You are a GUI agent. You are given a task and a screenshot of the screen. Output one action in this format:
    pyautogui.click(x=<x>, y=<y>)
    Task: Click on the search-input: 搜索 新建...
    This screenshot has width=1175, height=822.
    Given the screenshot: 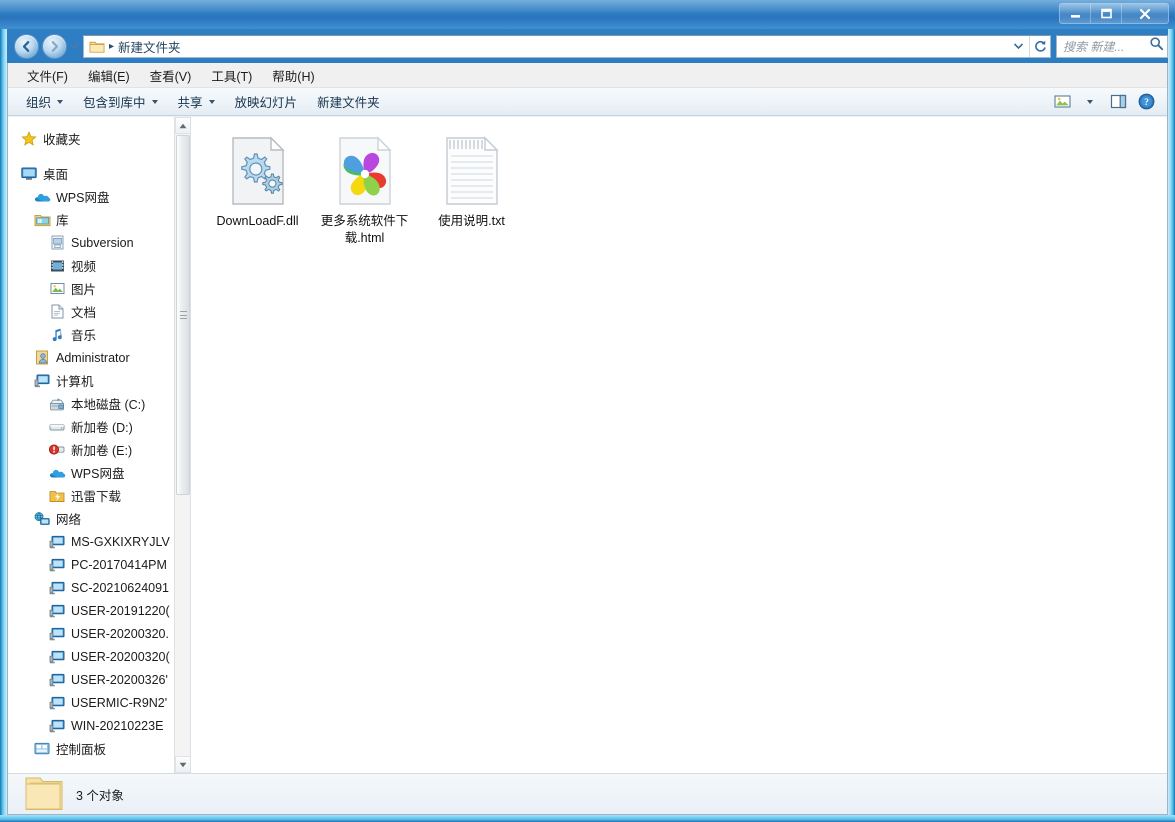 What is the action you would take?
    pyautogui.click(x=1106, y=46)
    